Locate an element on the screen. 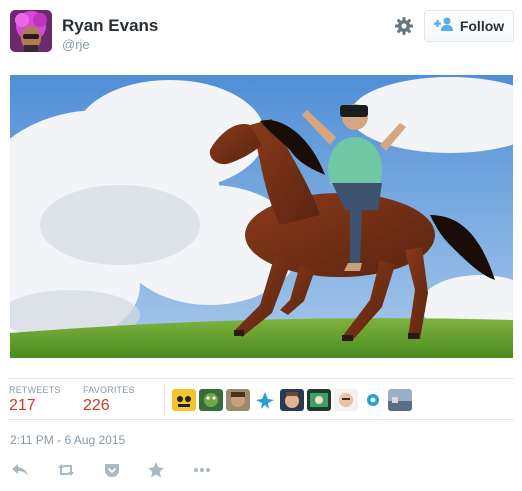 The width and height of the screenshot is (522, 491). more-icon is located at coordinates (202, 470).